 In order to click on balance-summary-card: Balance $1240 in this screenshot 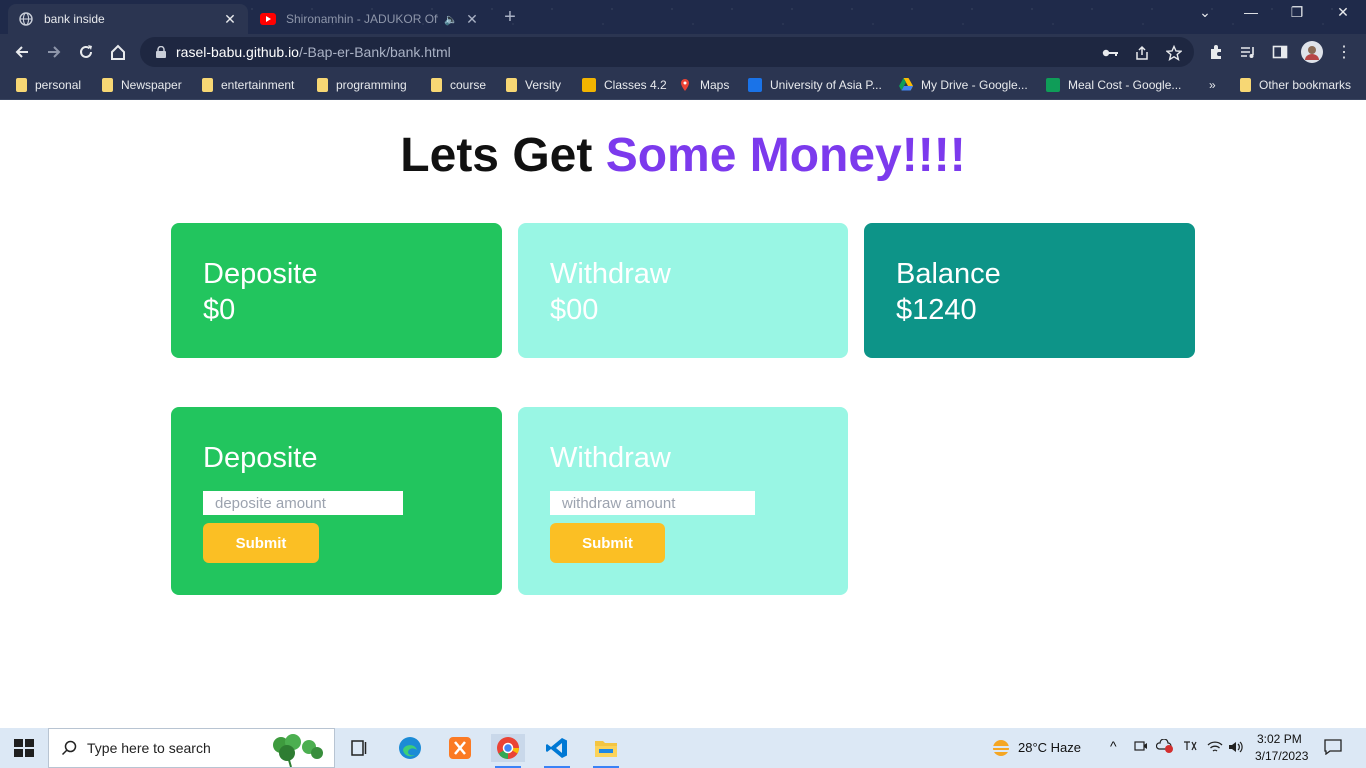, I will do `click(1029, 290)`.